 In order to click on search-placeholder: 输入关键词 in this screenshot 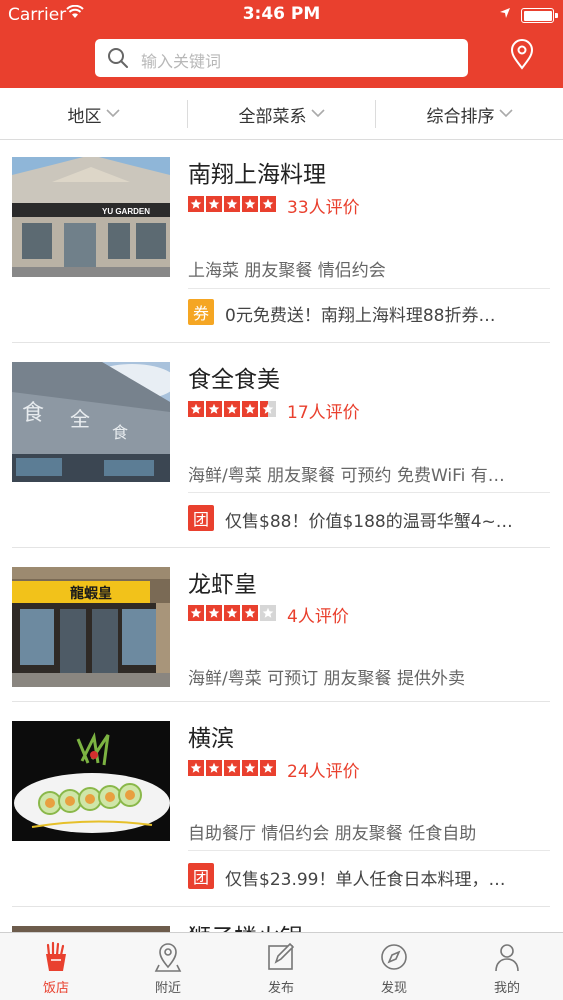, I will do `click(181, 61)`.